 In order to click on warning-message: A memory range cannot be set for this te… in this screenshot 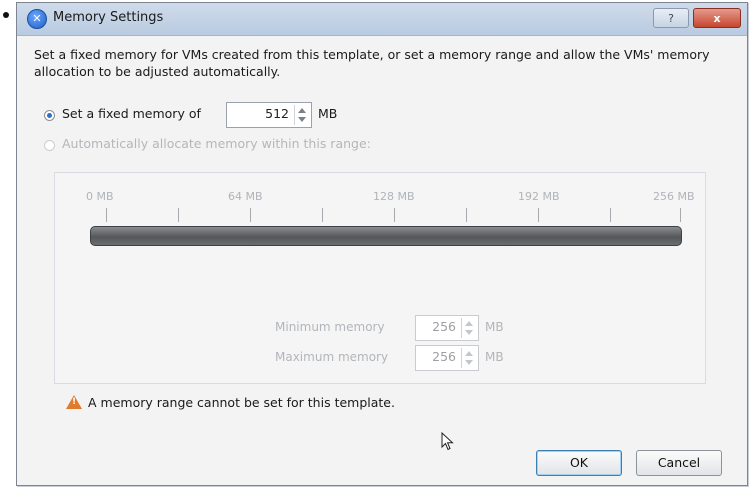, I will do `click(241, 402)`.